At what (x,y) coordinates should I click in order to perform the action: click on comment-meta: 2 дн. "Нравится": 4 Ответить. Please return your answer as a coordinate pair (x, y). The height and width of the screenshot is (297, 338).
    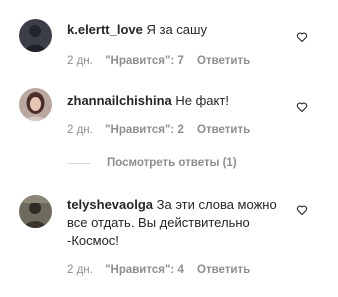
    Looking at the image, I should click on (163, 270).